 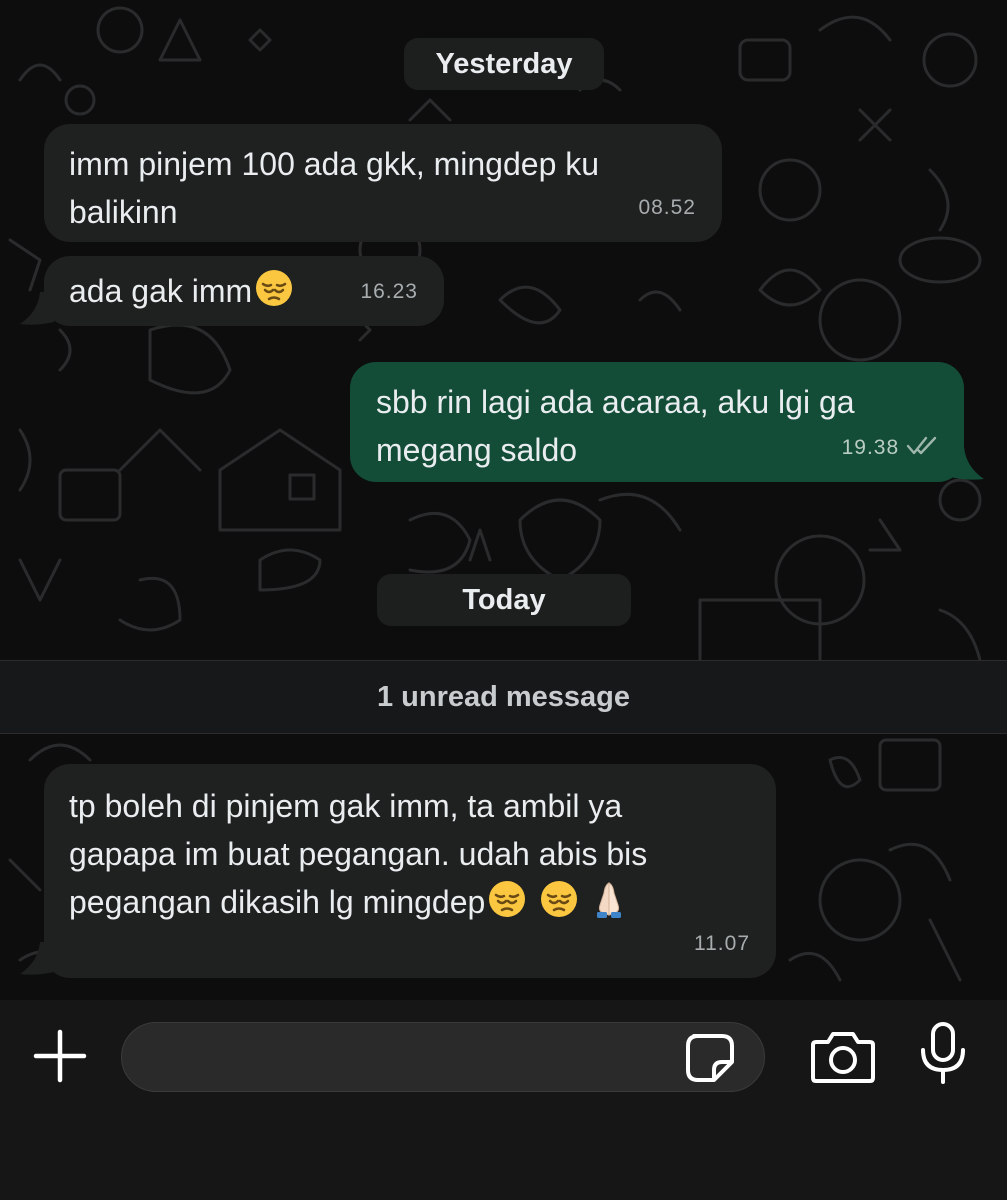 I want to click on date-separator-yesterday: Yesterday, so click(x=504, y=64).